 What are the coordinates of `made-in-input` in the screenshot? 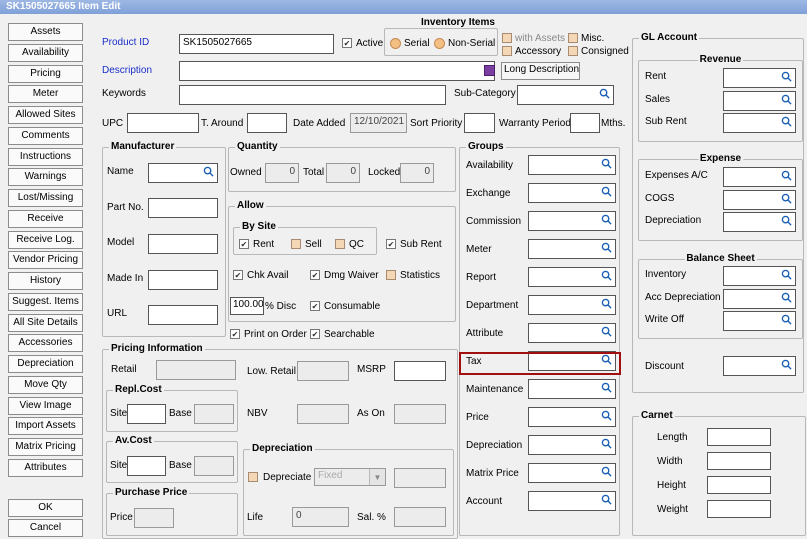 It's located at (183, 280).